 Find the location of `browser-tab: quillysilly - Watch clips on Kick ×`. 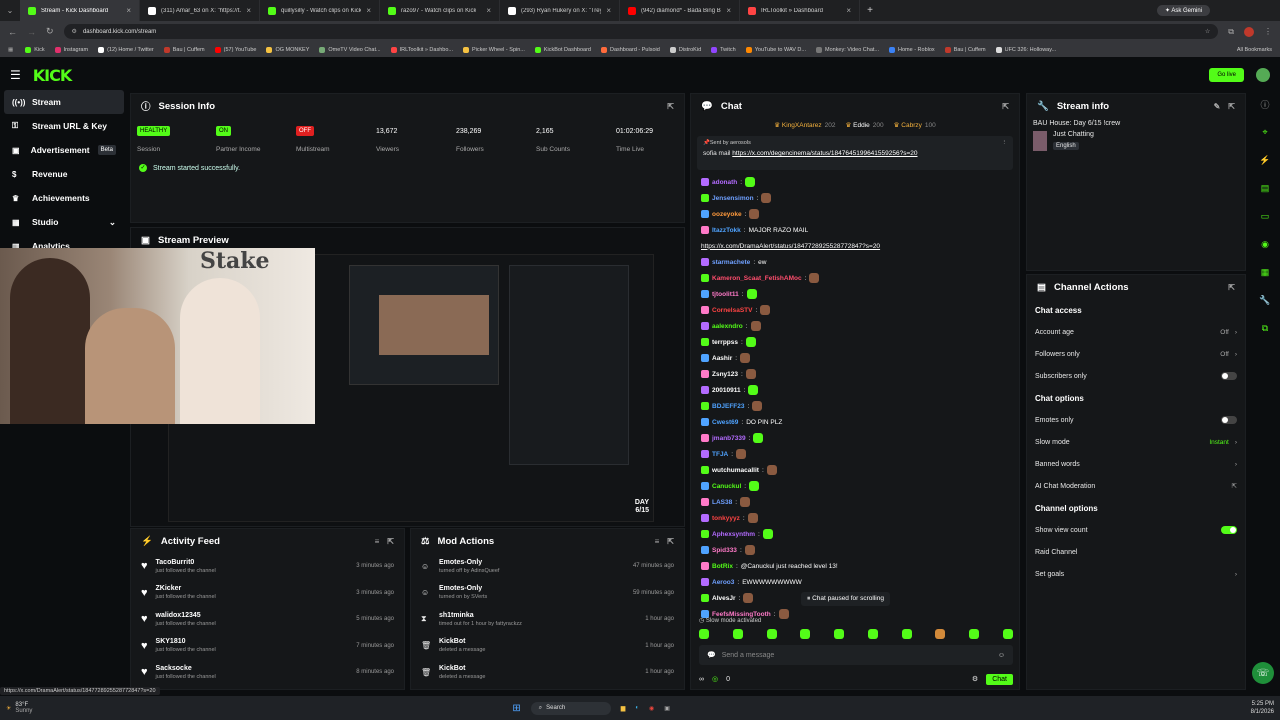

browser-tab: quillysilly - Watch clips on Kick × is located at coordinates (320, 10).